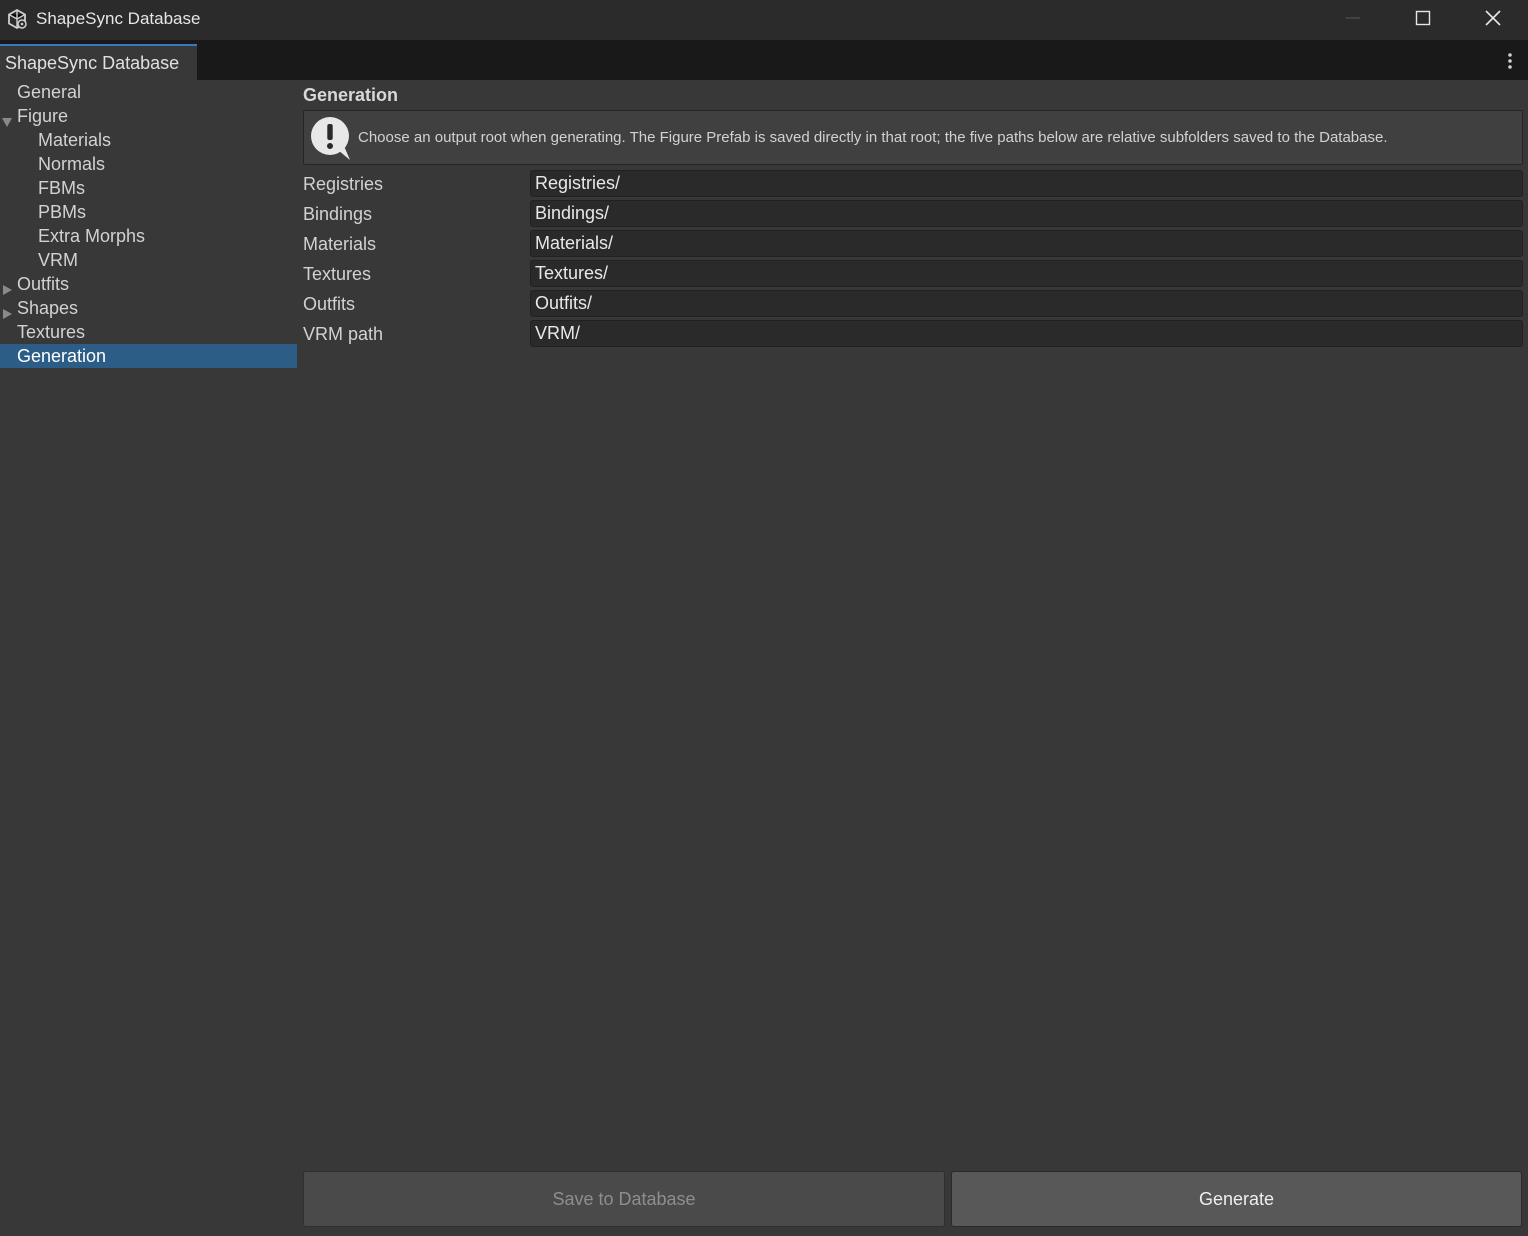 The width and height of the screenshot is (1528, 1236). I want to click on maximize-button, so click(1423, 20).